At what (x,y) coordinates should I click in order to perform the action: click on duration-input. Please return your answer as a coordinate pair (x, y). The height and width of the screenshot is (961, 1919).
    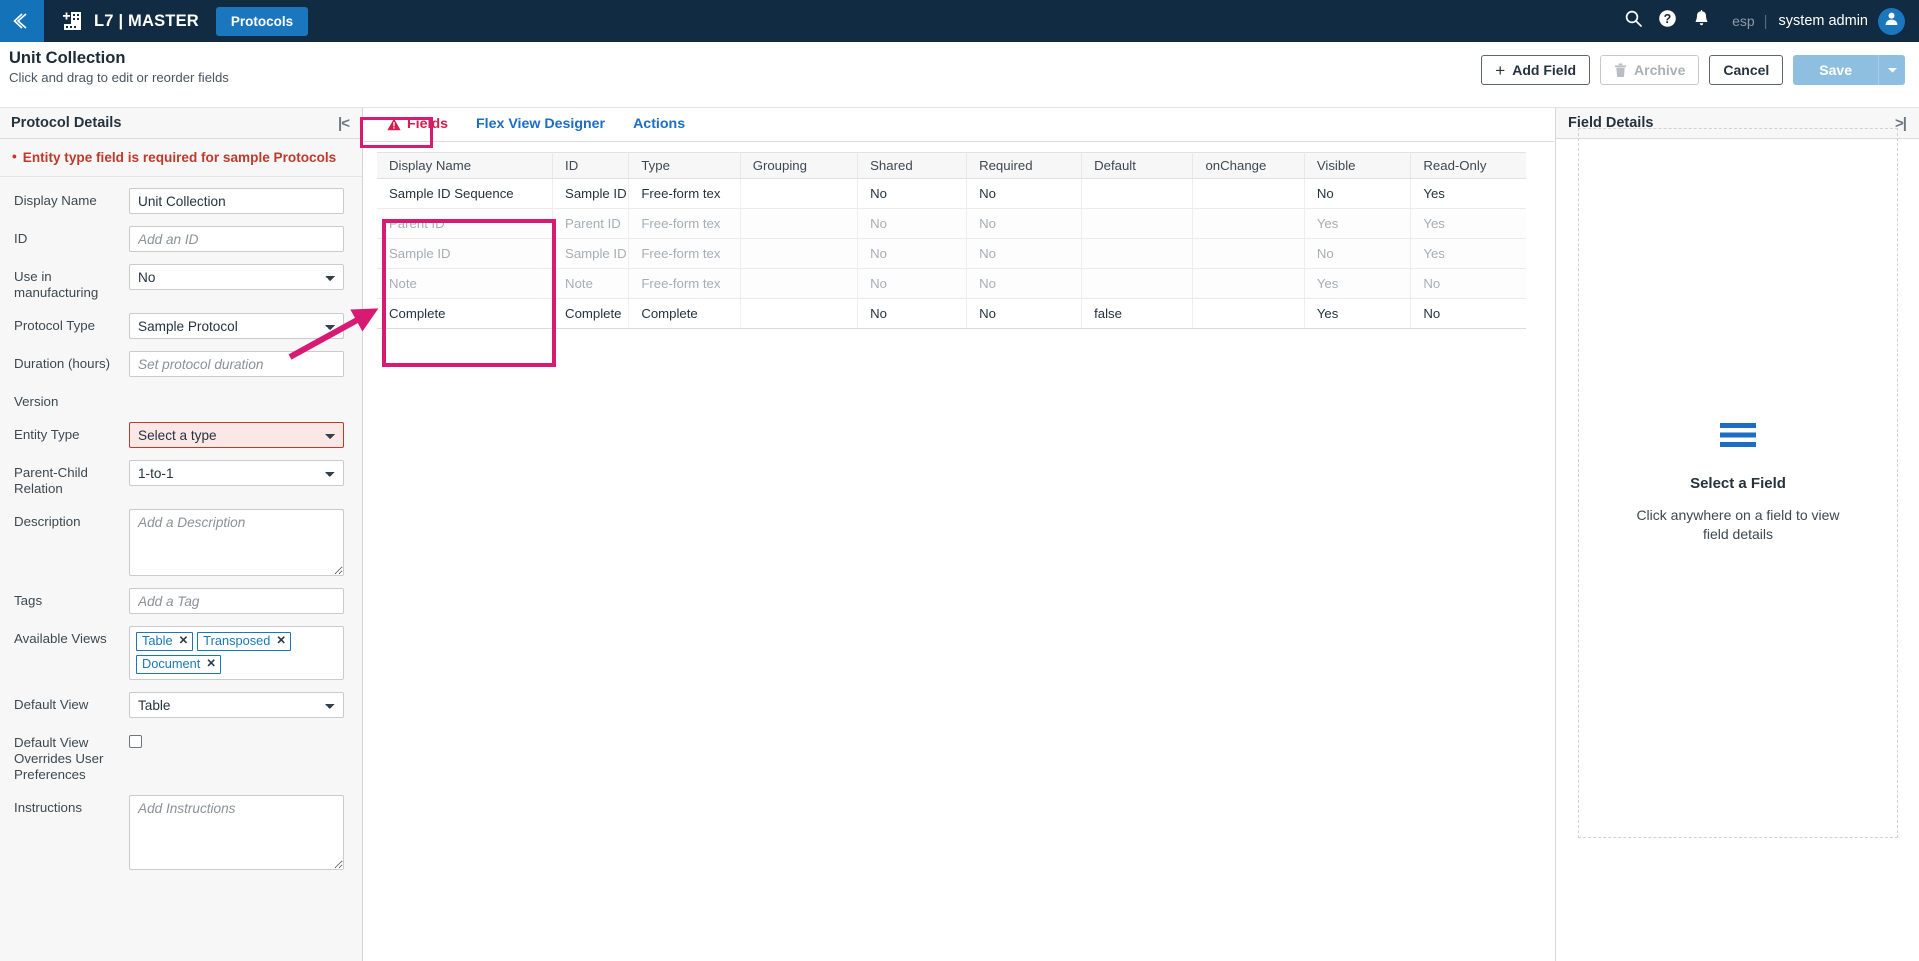
    Looking at the image, I should click on (236, 364).